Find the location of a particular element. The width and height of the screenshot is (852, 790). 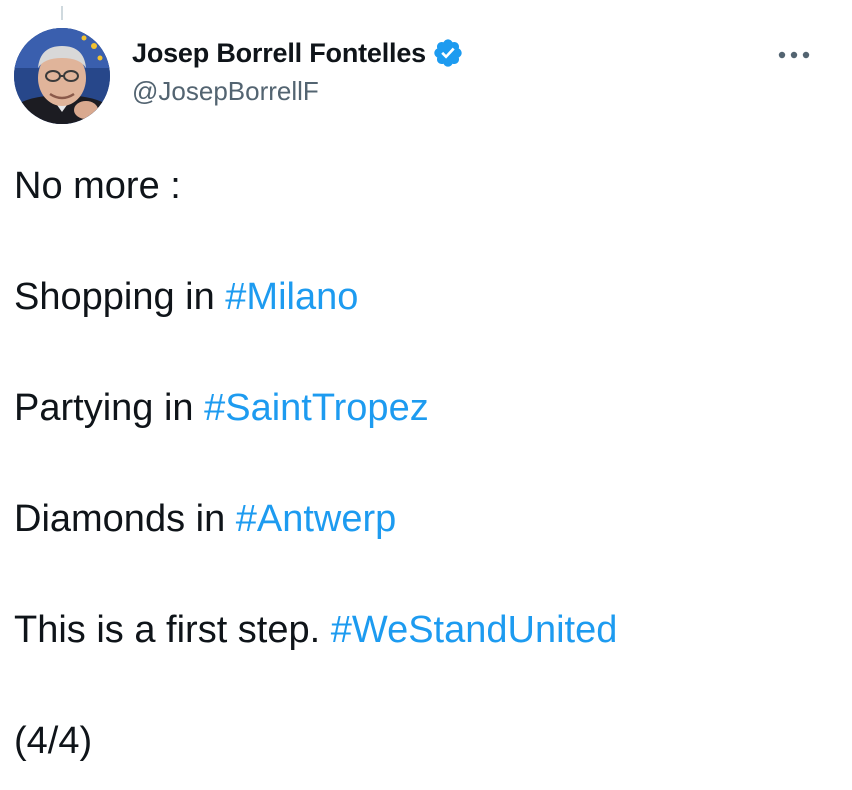

tweet-line-saint-tropez: Partying in #SaintTropez is located at coordinates (426, 408).